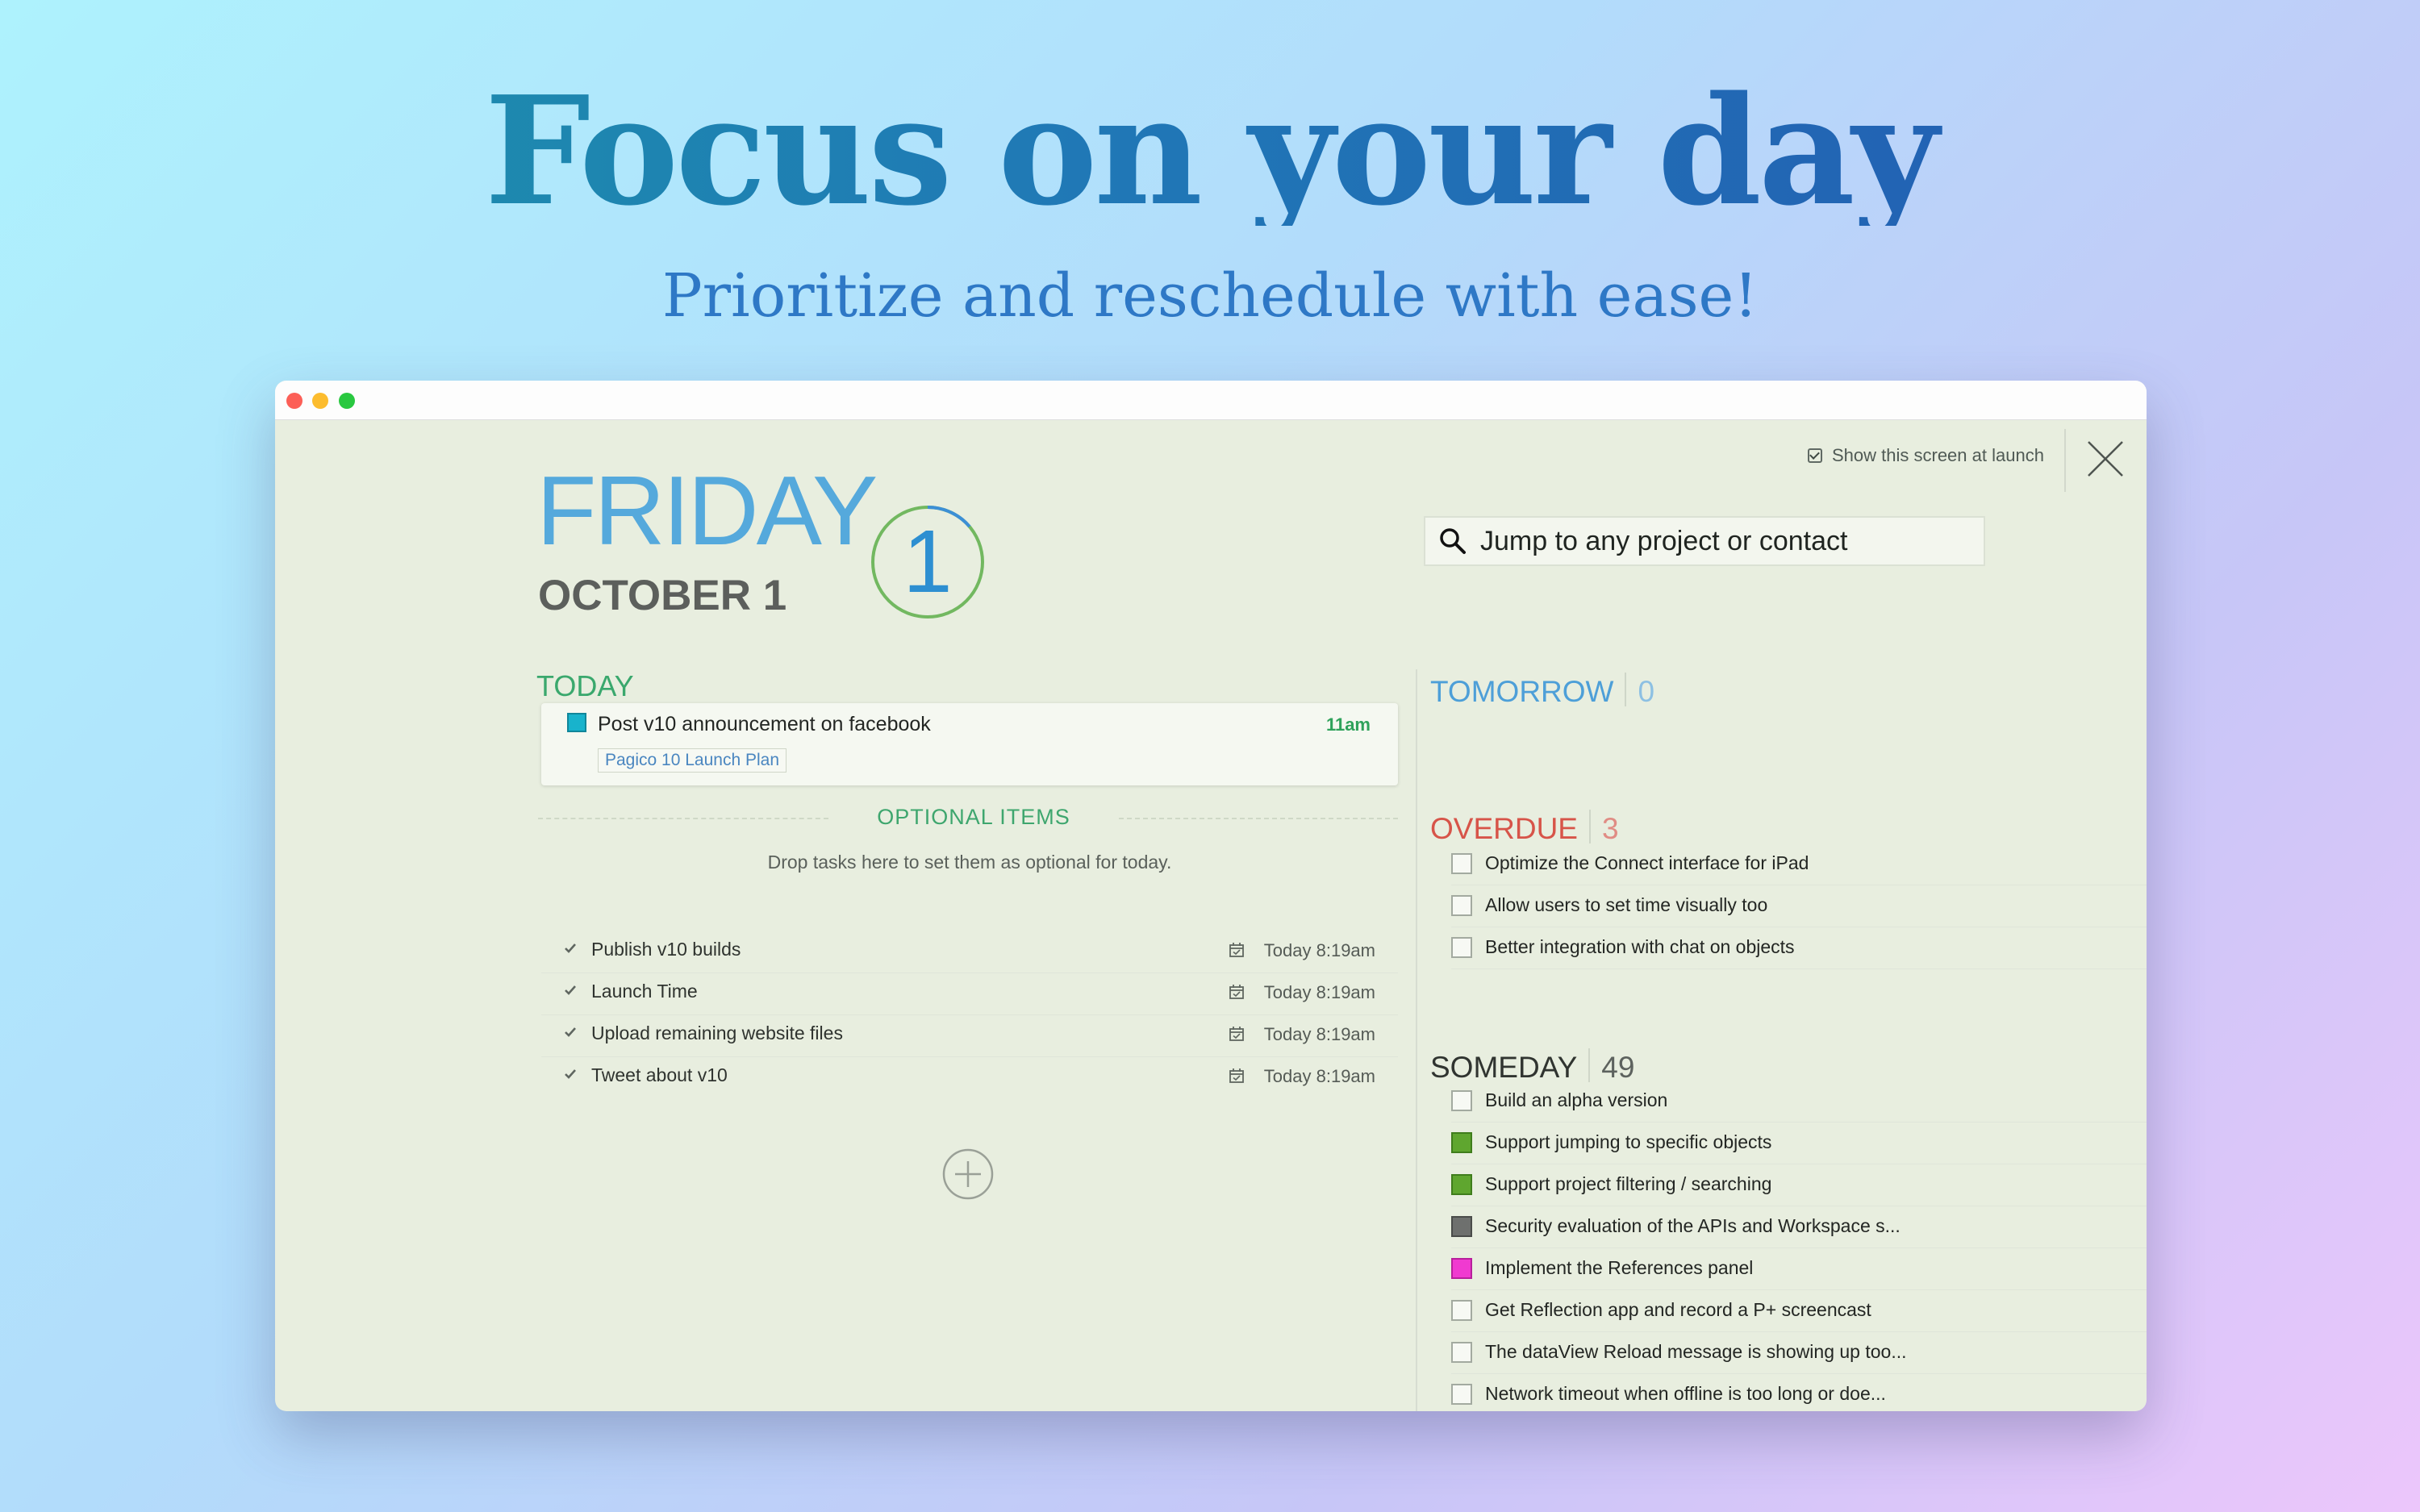 This screenshot has height=1512, width=2420. I want to click on plus-circle-icon, so click(968, 1174).